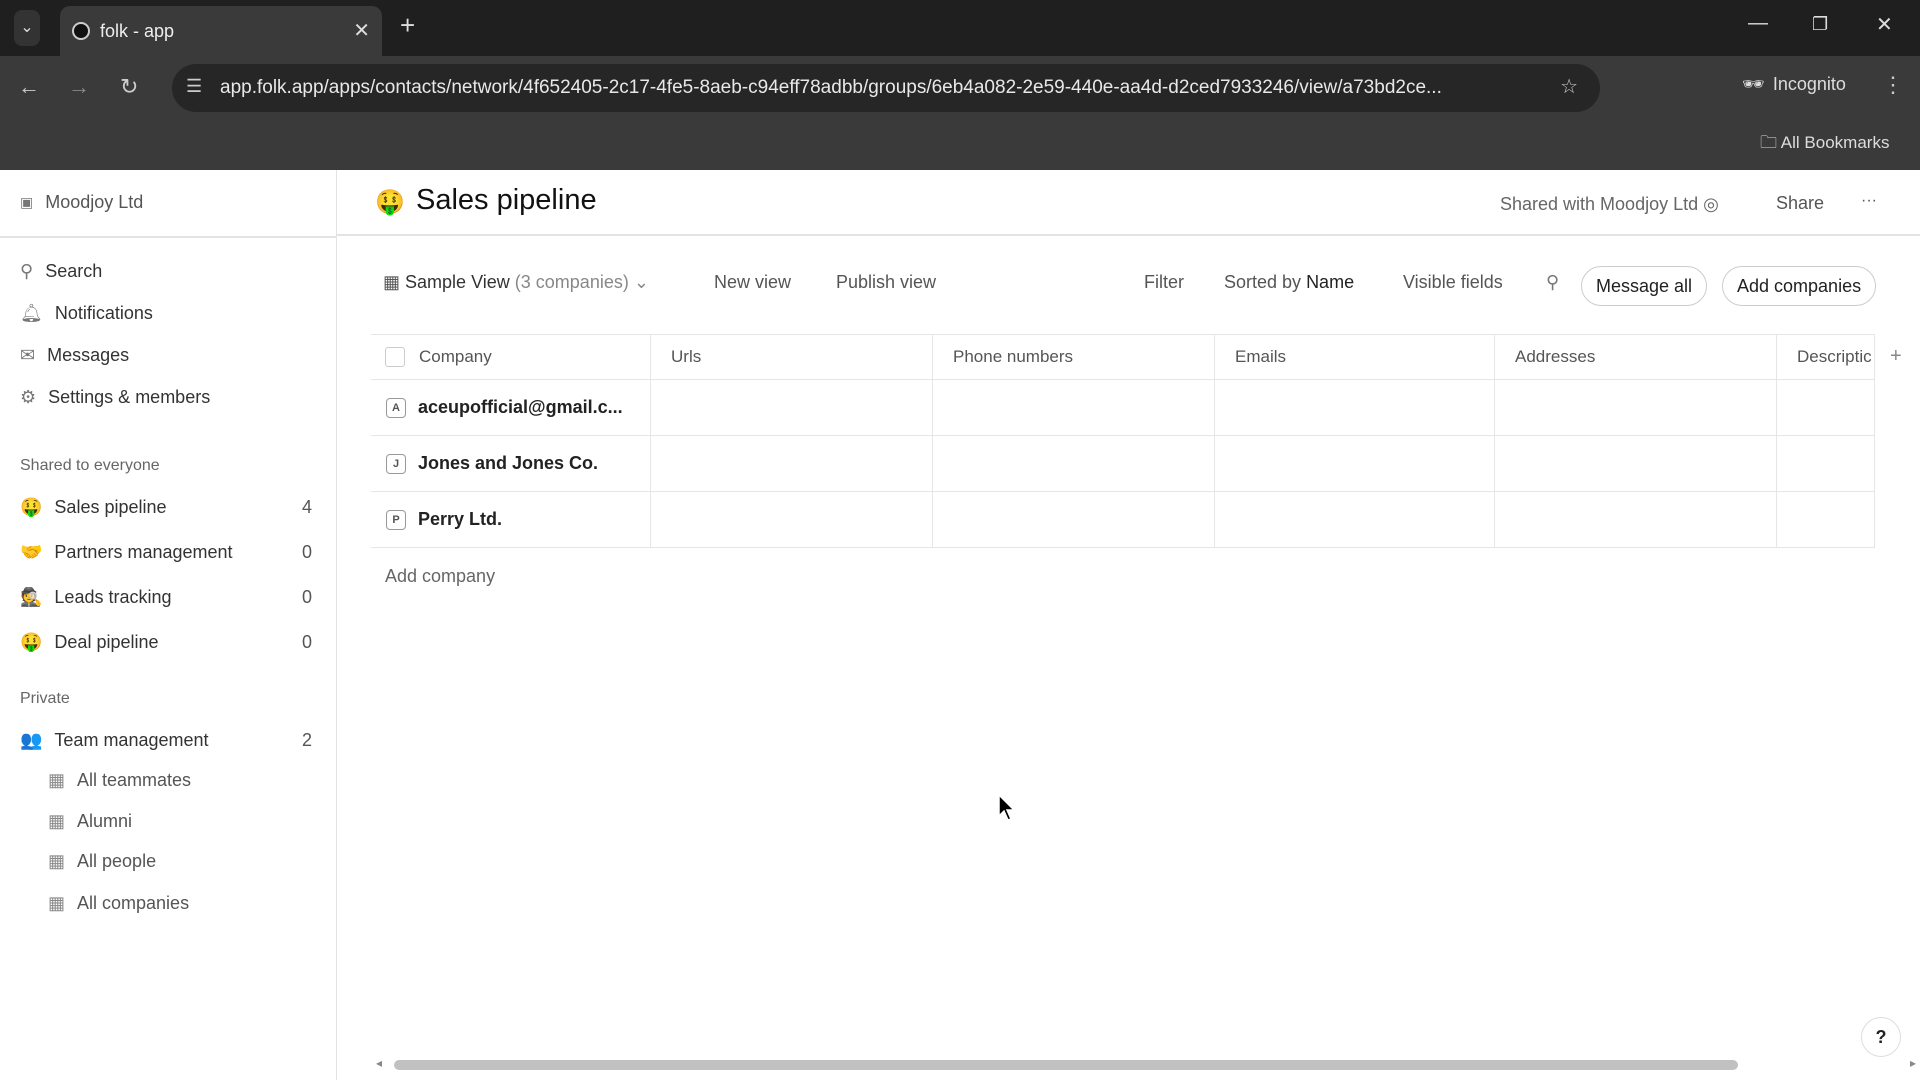  What do you see at coordinates (508, 463) in the screenshot?
I see `company-name: Jones and Jones Co.` at bounding box center [508, 463].